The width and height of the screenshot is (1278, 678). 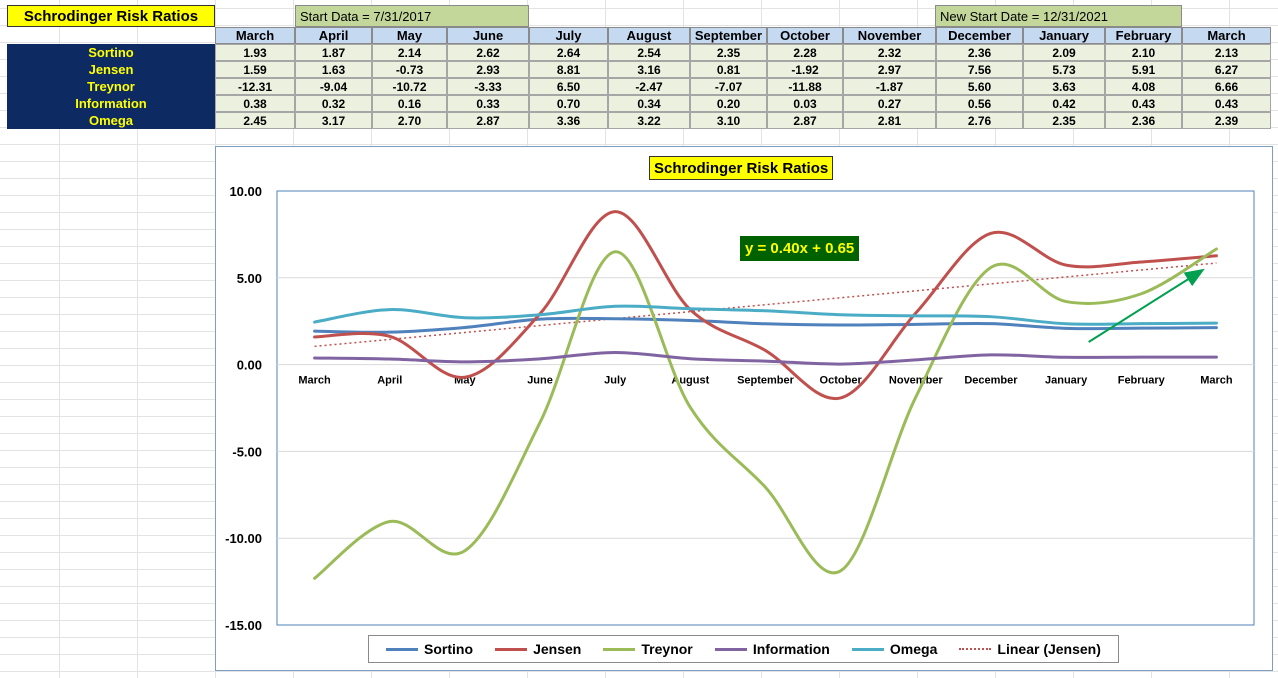 I want to click on legend-item-information: Information, so click(x=772, y=649).